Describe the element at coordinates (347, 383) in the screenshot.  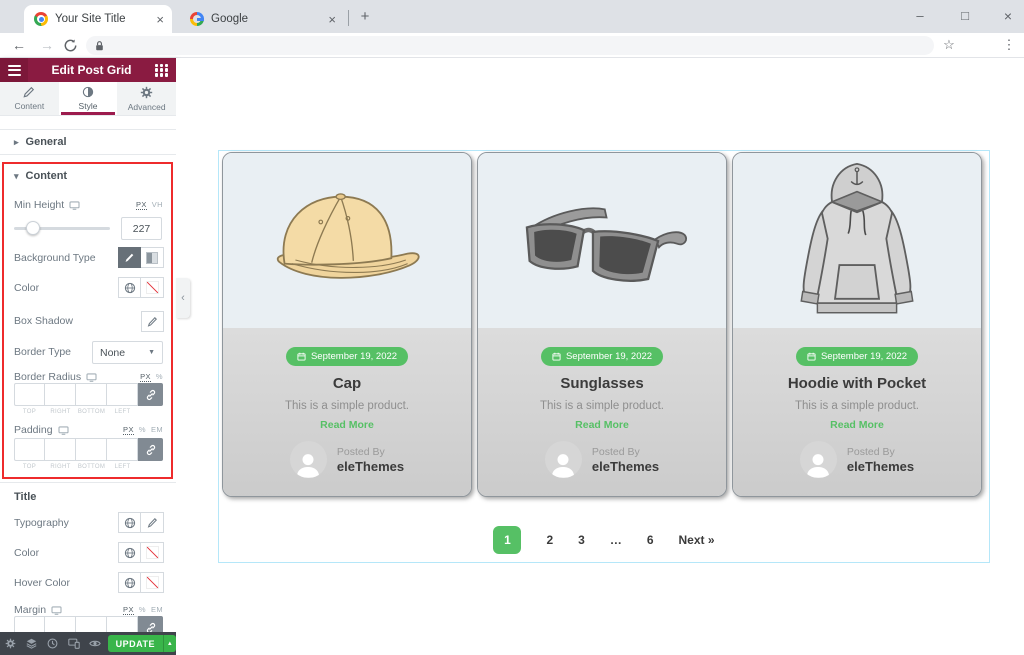
I see `post-title: Cap` at that location.